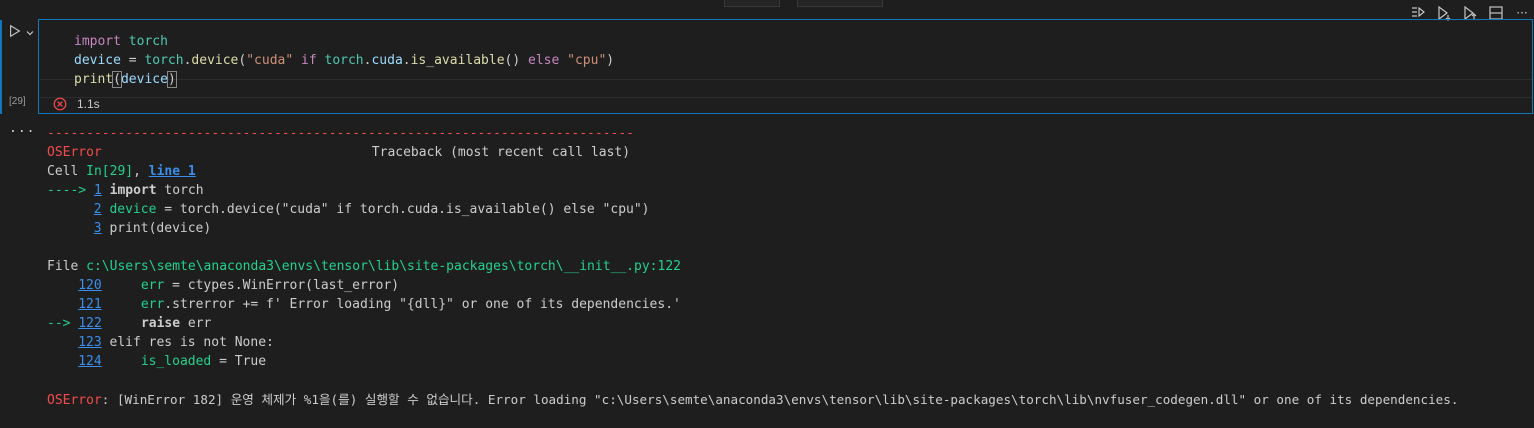 The height and width of the screenshot is (428, 1534). What do you see at coordinates (133, 190) in the screenshot?
I see `code-token: import` at bounding box center [133, 190].